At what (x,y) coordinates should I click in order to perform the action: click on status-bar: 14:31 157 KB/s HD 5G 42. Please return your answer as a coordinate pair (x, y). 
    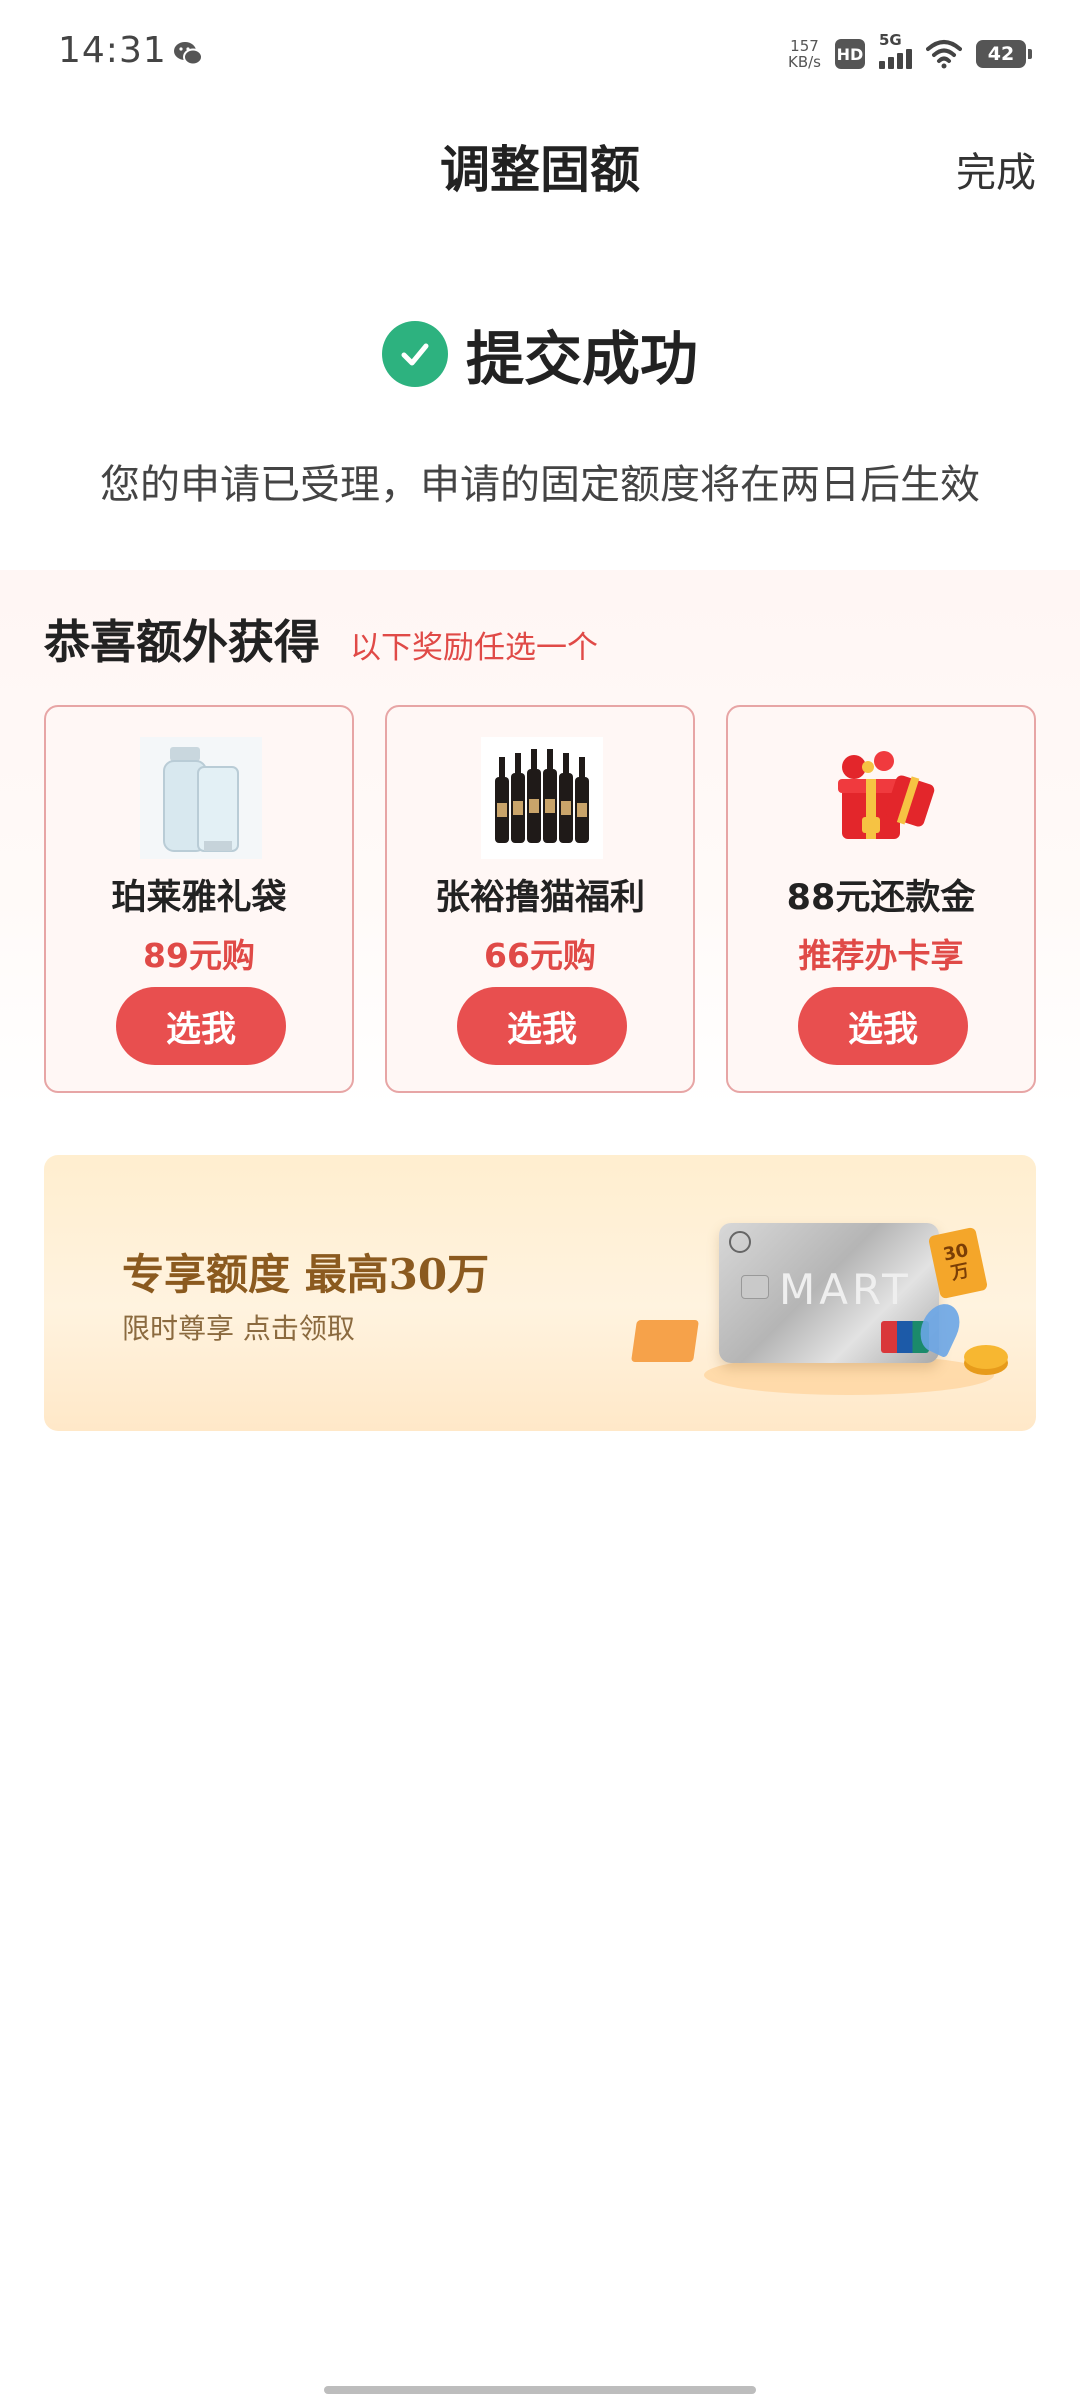
    Looking at the image, I should click on (540, 54).